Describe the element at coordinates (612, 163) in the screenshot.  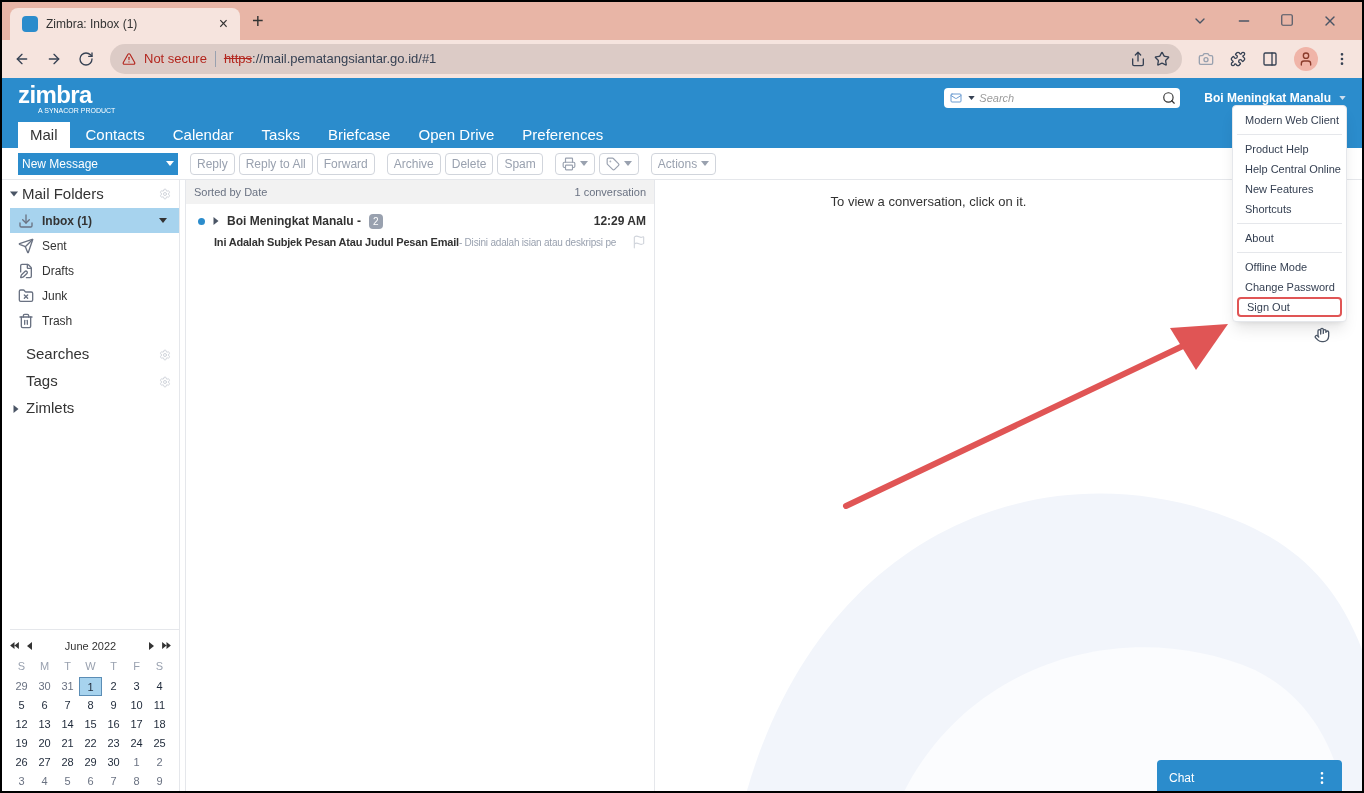
I see `tag-icon` at that location.